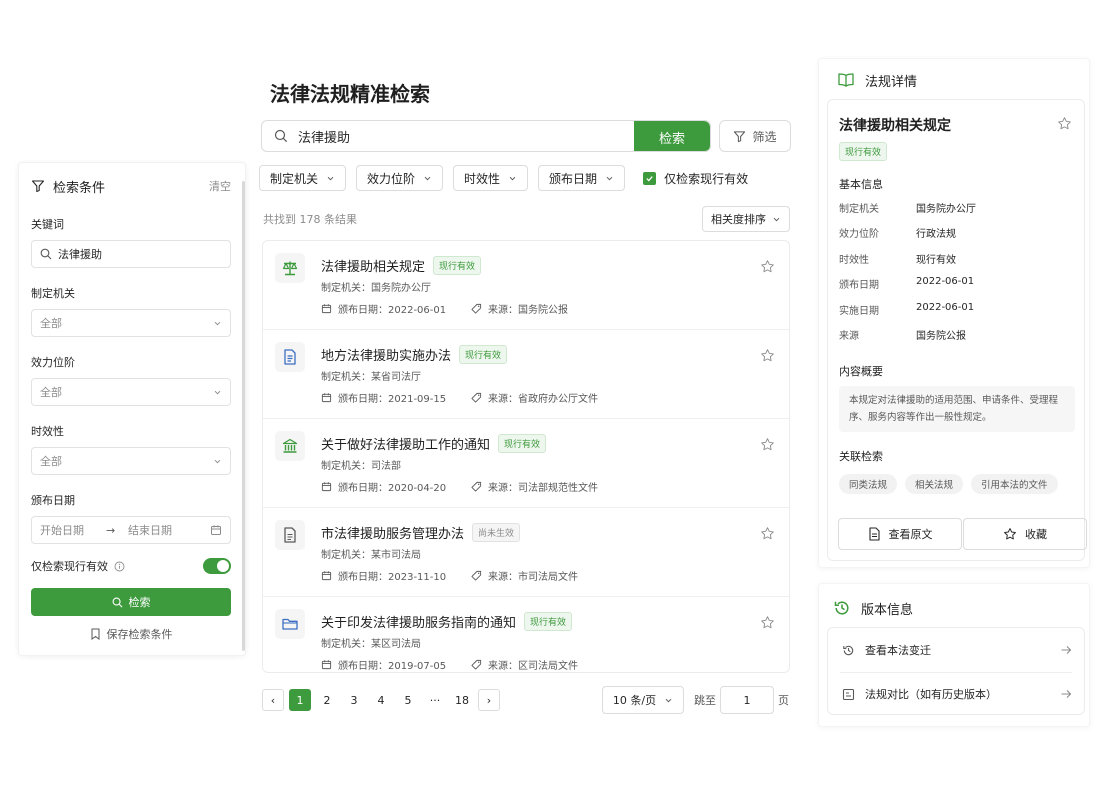 This screenshot has width=1112, height=800. I want to click on filter-panel-header: 检索条件 清空, so click(131, 186).